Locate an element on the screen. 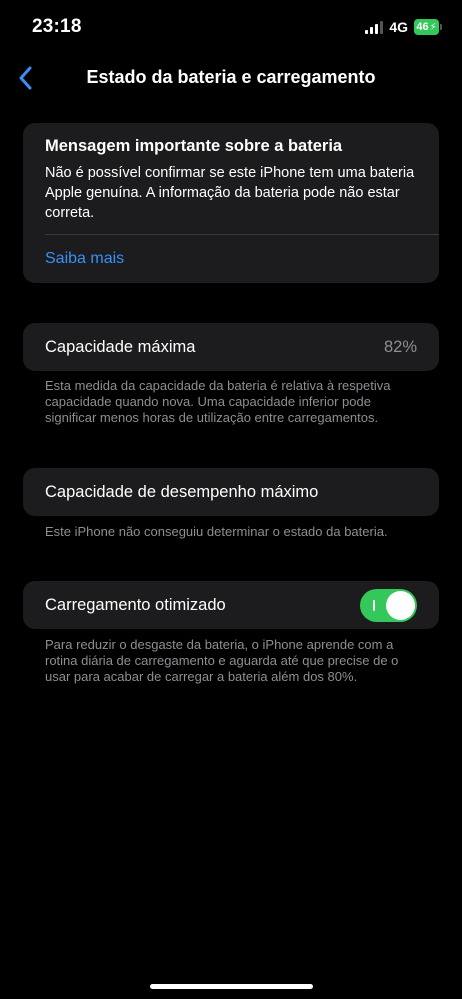  peak-performance-row: Capacidade de desempenho máximo is located at coordinates (231, 492).